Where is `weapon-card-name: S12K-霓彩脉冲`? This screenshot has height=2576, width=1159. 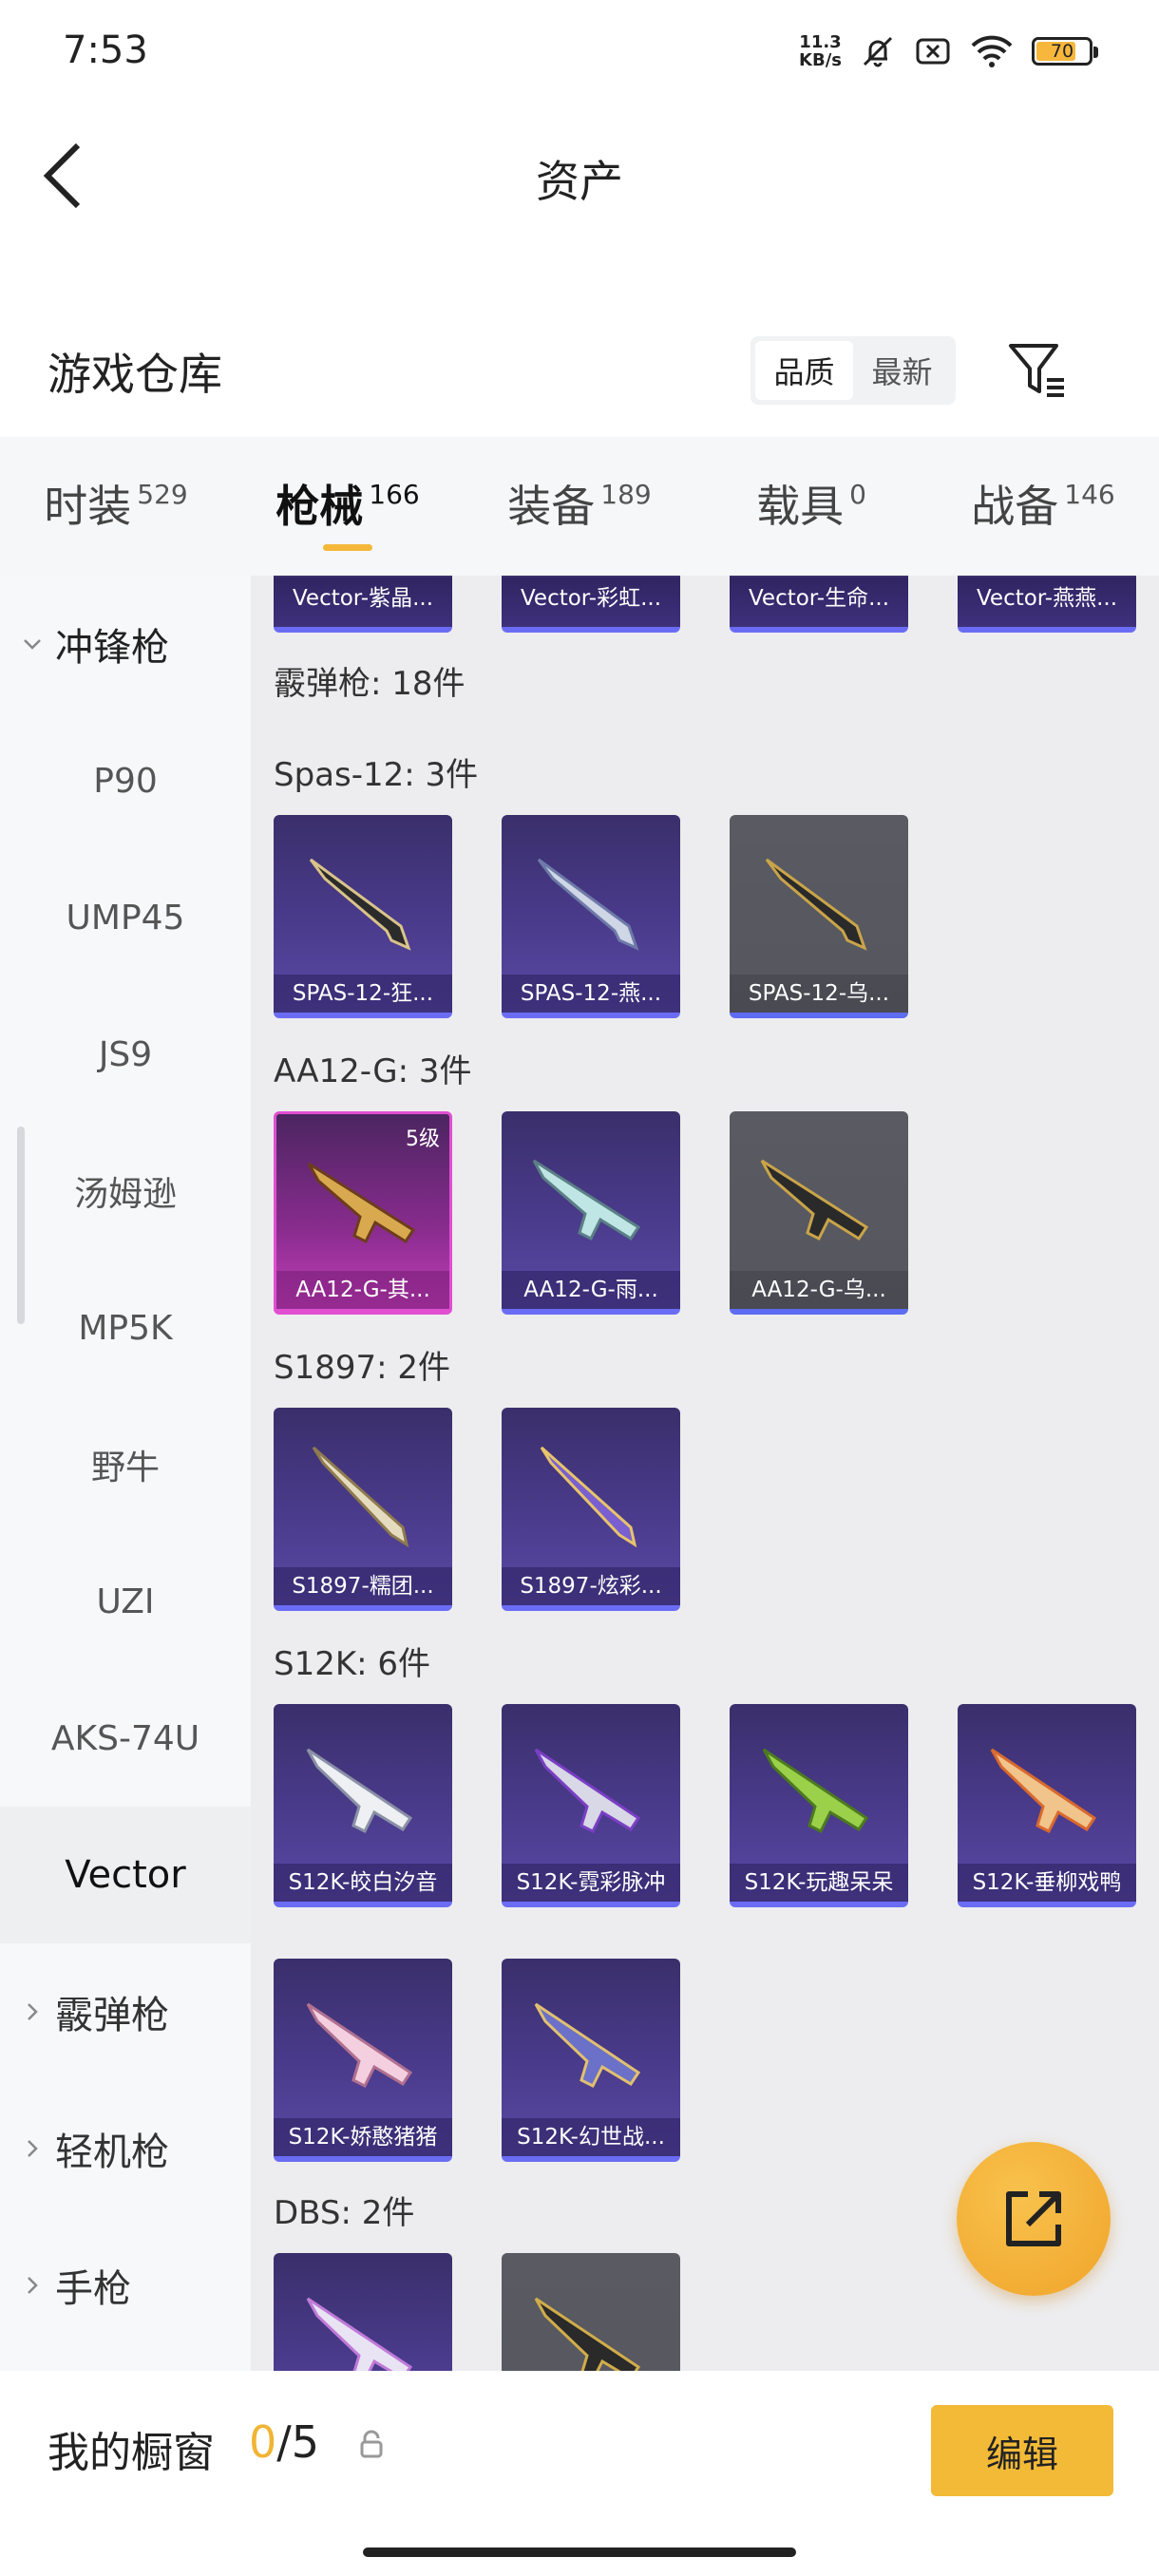
weapon-card-name: S12K-霓彩脉冲 is located at coordinates (591, 1883).